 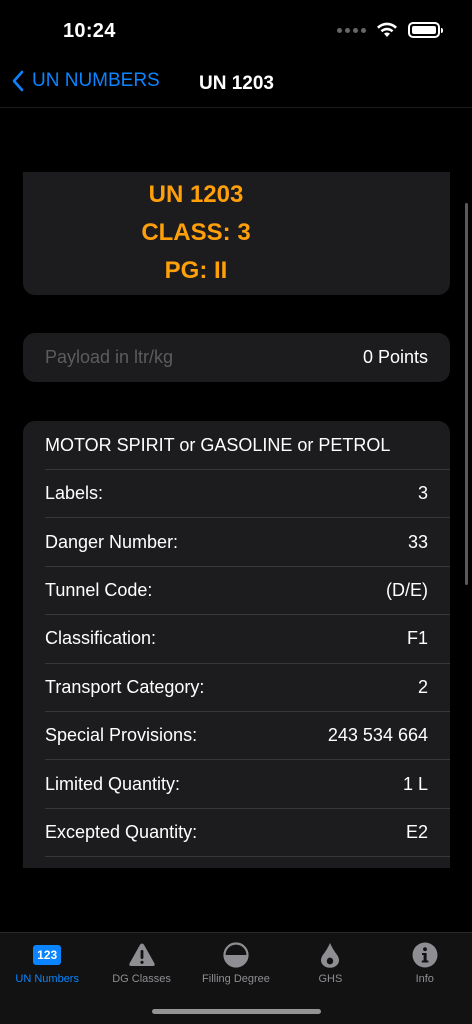 I want to click on navigation-bar: UN NUMBERS UN 1203, so click(x=236, y=84).